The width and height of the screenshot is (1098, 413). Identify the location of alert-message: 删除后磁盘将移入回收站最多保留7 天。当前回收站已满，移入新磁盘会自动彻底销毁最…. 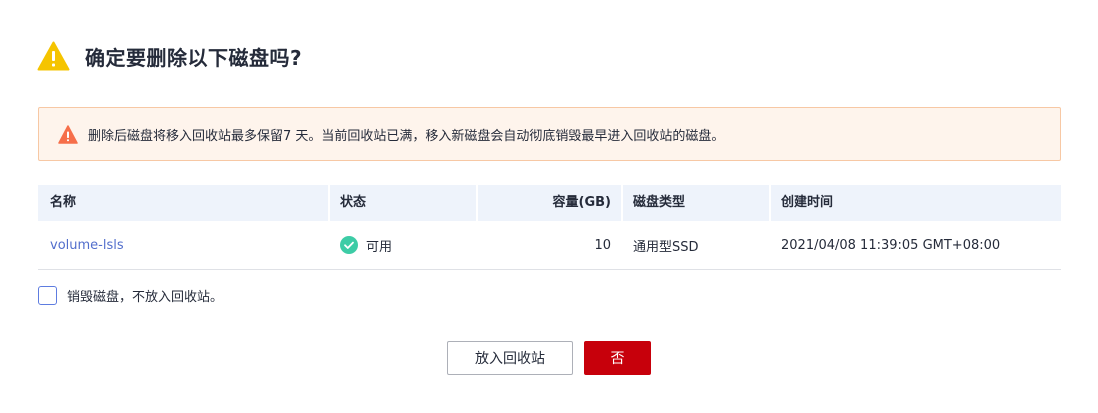
(406, 136).